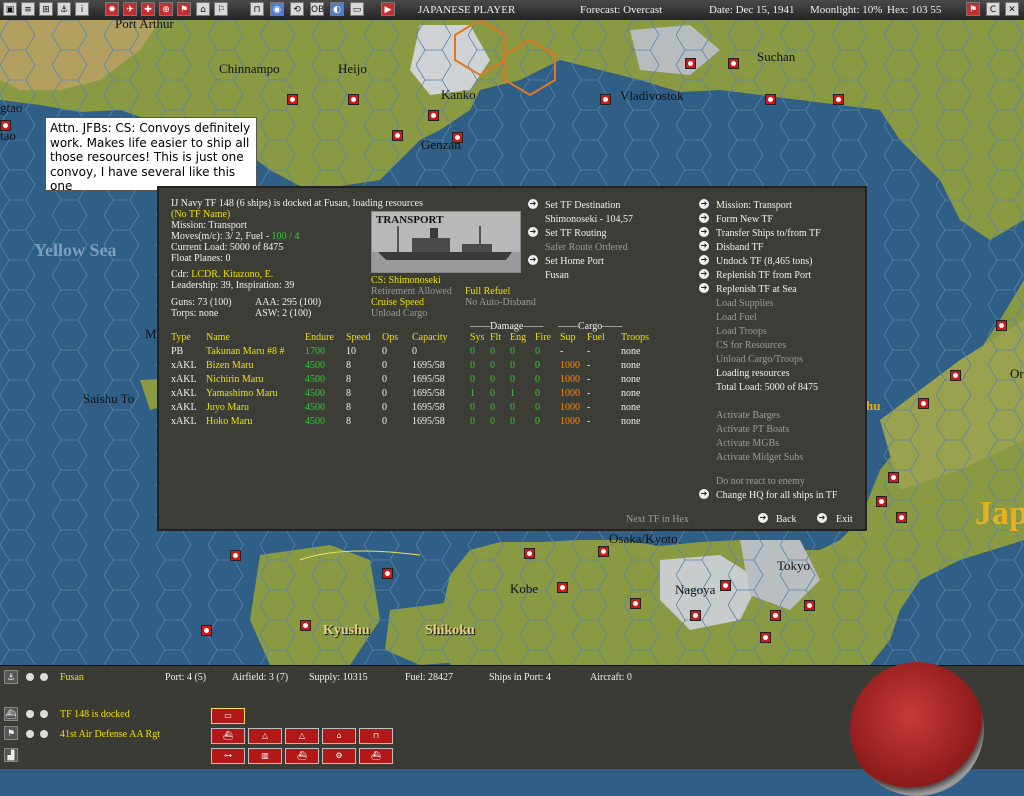  Describe the element at coordinates (752, 430) in the screenshot. I see `activate-pt-boats-button: Activate PT Boats` at that location.